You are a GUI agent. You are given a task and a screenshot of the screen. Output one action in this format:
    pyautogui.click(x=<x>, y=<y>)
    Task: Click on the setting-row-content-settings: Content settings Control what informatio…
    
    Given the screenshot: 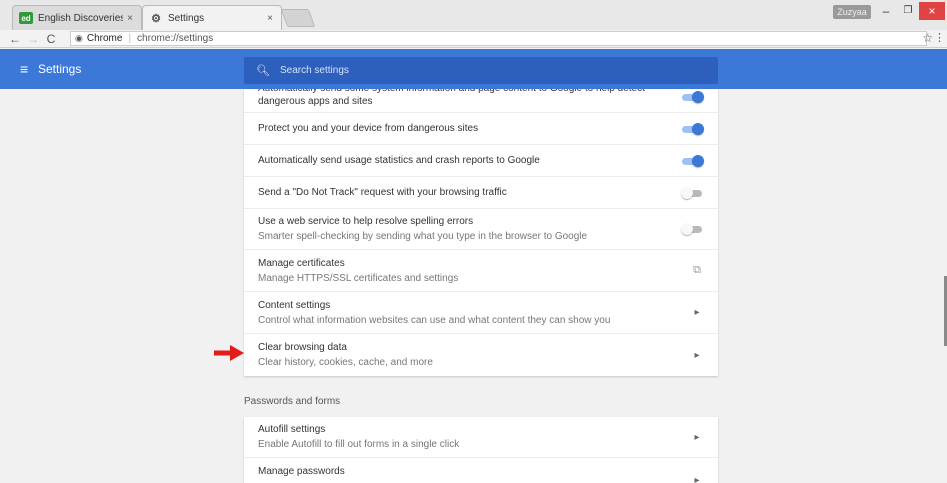 What is the action you would take?
    pyautogui.click(x=481, y=313)
    